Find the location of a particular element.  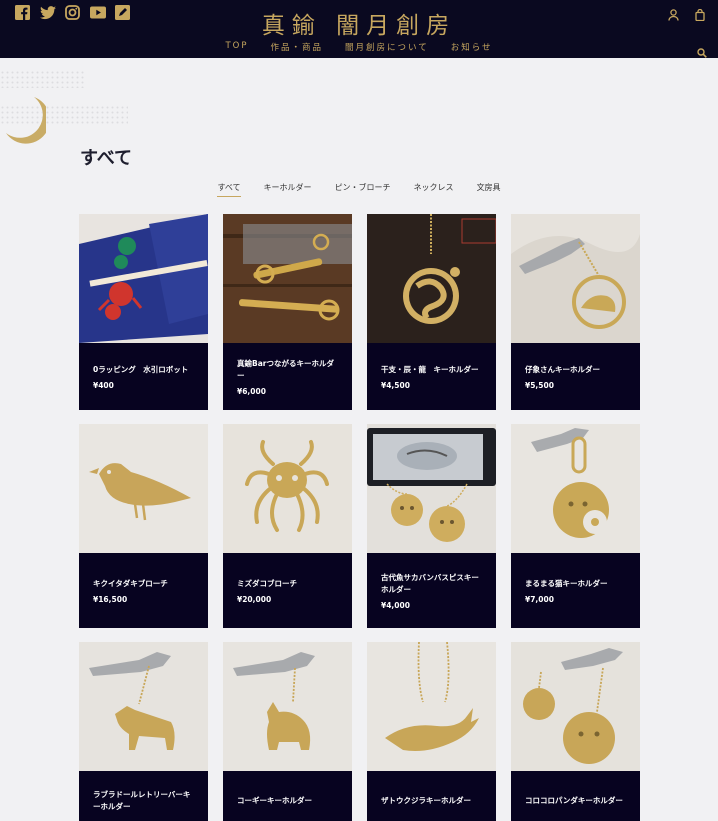

product-info: コーギーキーホルダー is located at coordinates (287, 796).